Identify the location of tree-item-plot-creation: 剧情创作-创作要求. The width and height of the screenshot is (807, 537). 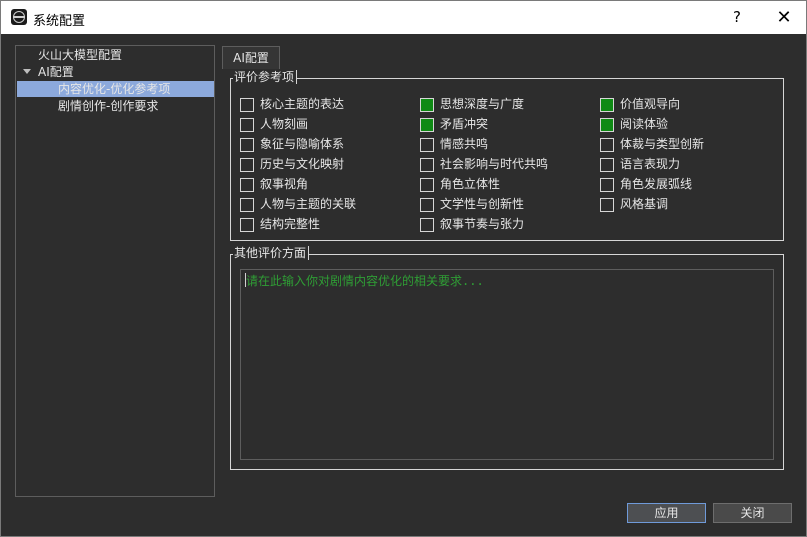
(108, 106).